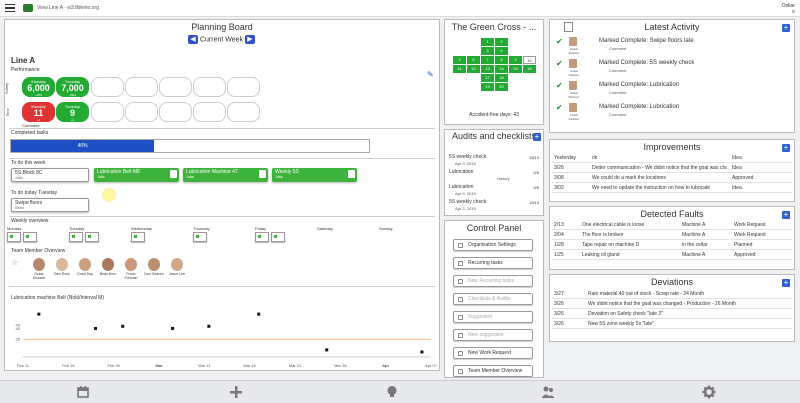 The image size is (800, 403). I want to click on cross-day-cell: 1, so click(487, 42).